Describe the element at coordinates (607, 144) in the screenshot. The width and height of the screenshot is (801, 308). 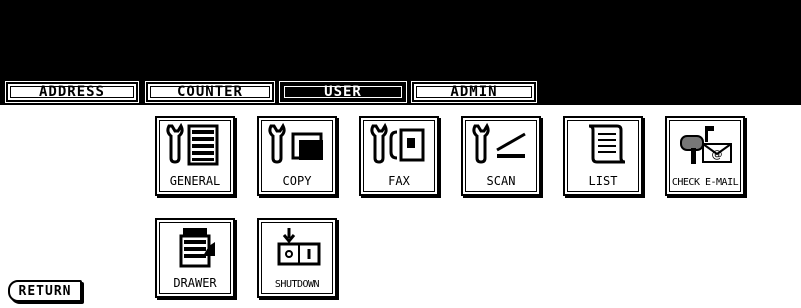
I see `scroll-list-icon` at that location.